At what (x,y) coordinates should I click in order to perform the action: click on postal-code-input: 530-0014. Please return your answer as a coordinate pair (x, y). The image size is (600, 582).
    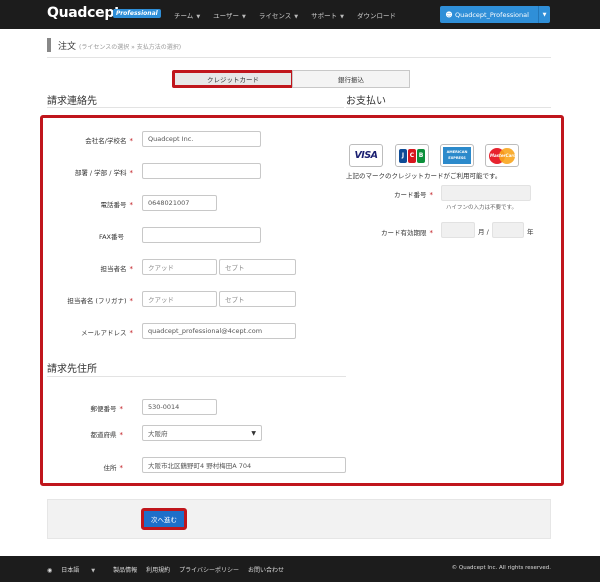
    Looking at the image, I should click on (179, 407).